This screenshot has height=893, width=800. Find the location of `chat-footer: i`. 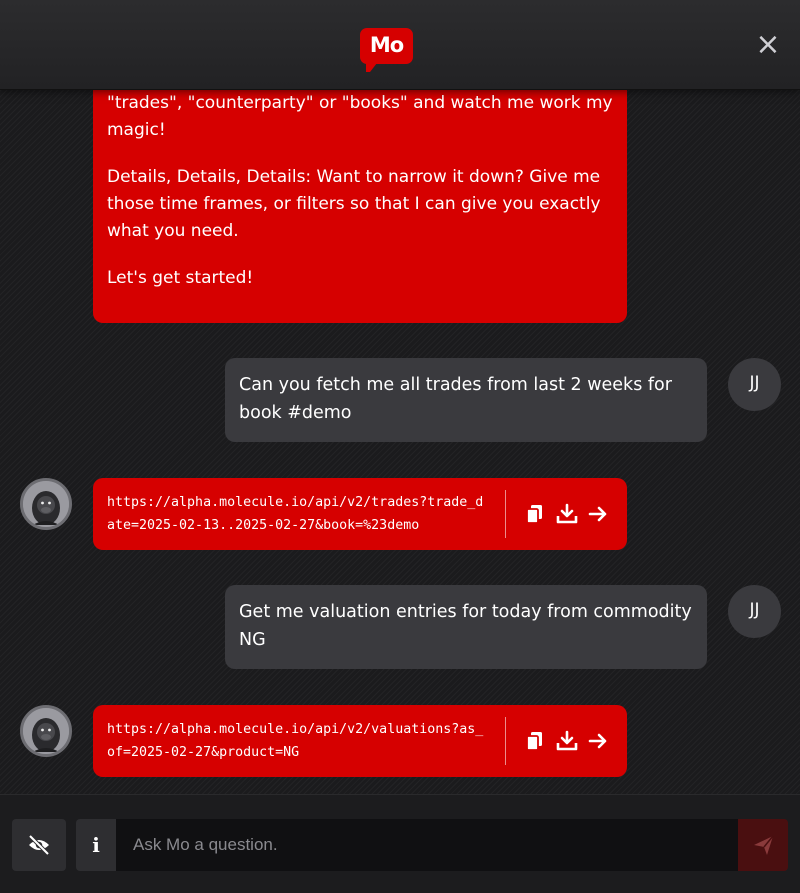

chat-footer: i is located at coordinates (400, 843).